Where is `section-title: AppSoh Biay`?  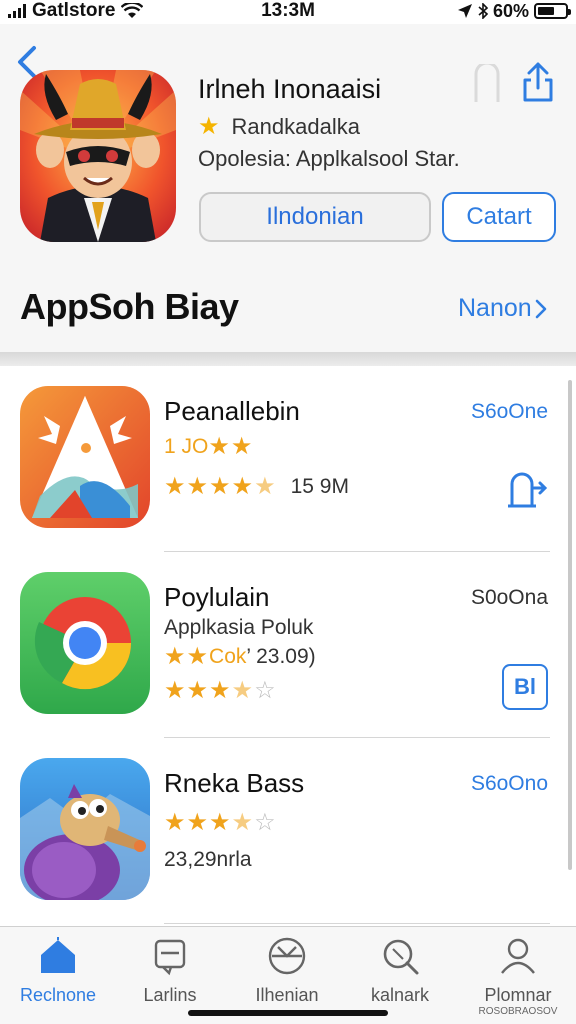
section-title: AppSoh Biay is located at coordinates (129, 306).